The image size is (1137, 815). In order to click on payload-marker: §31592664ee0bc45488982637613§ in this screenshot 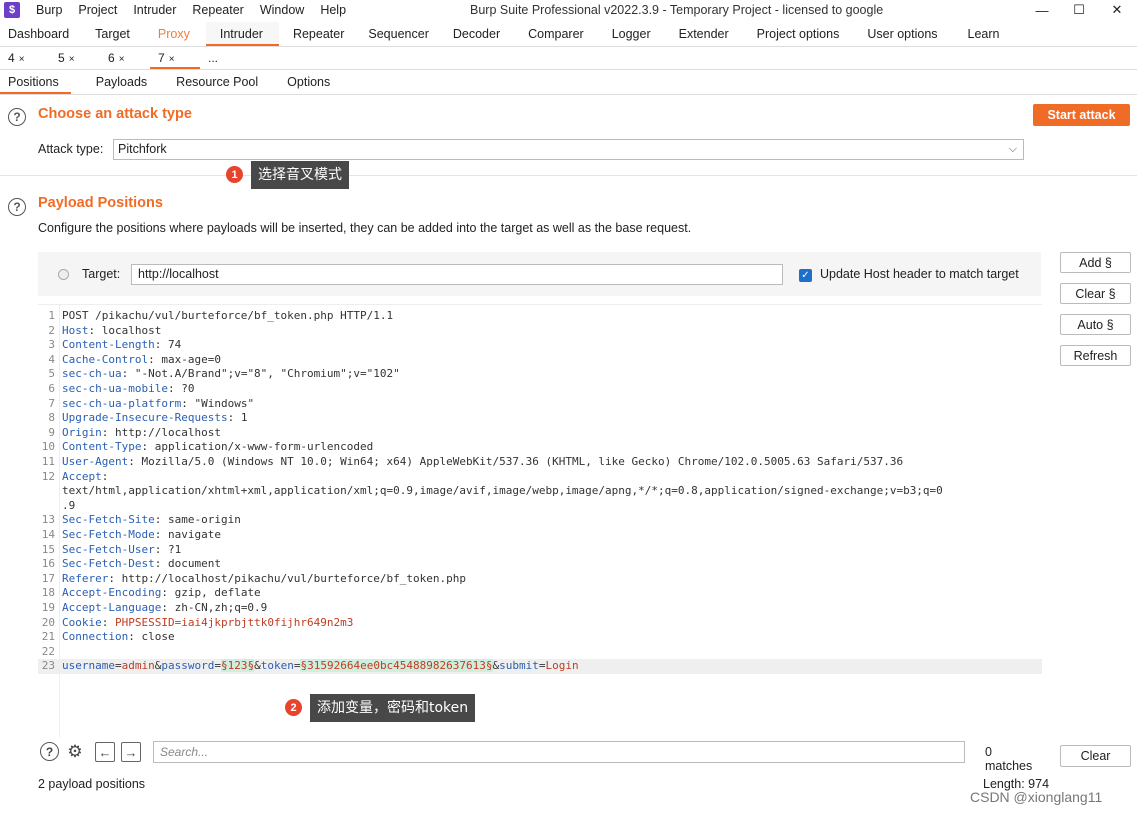, I will do `click(396, 666)`.